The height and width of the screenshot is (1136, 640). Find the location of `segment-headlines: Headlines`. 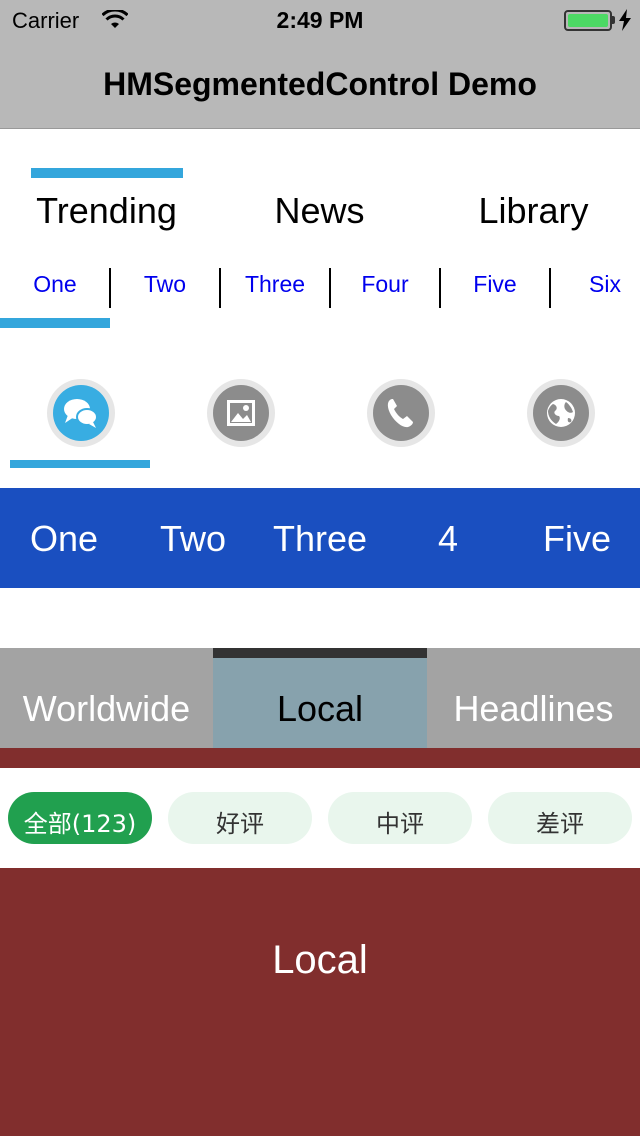

segment-headlines: Headlines is located at coordinates (533, 698).